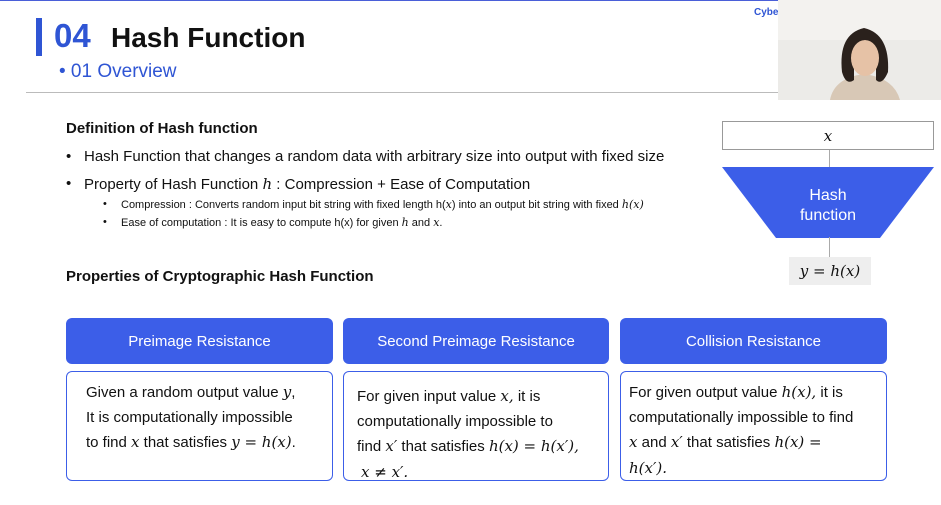 This screenshot has width=941, height=505. I want to click on card-line: x and x′ that satisfies h(x) =, so click(752, 443).